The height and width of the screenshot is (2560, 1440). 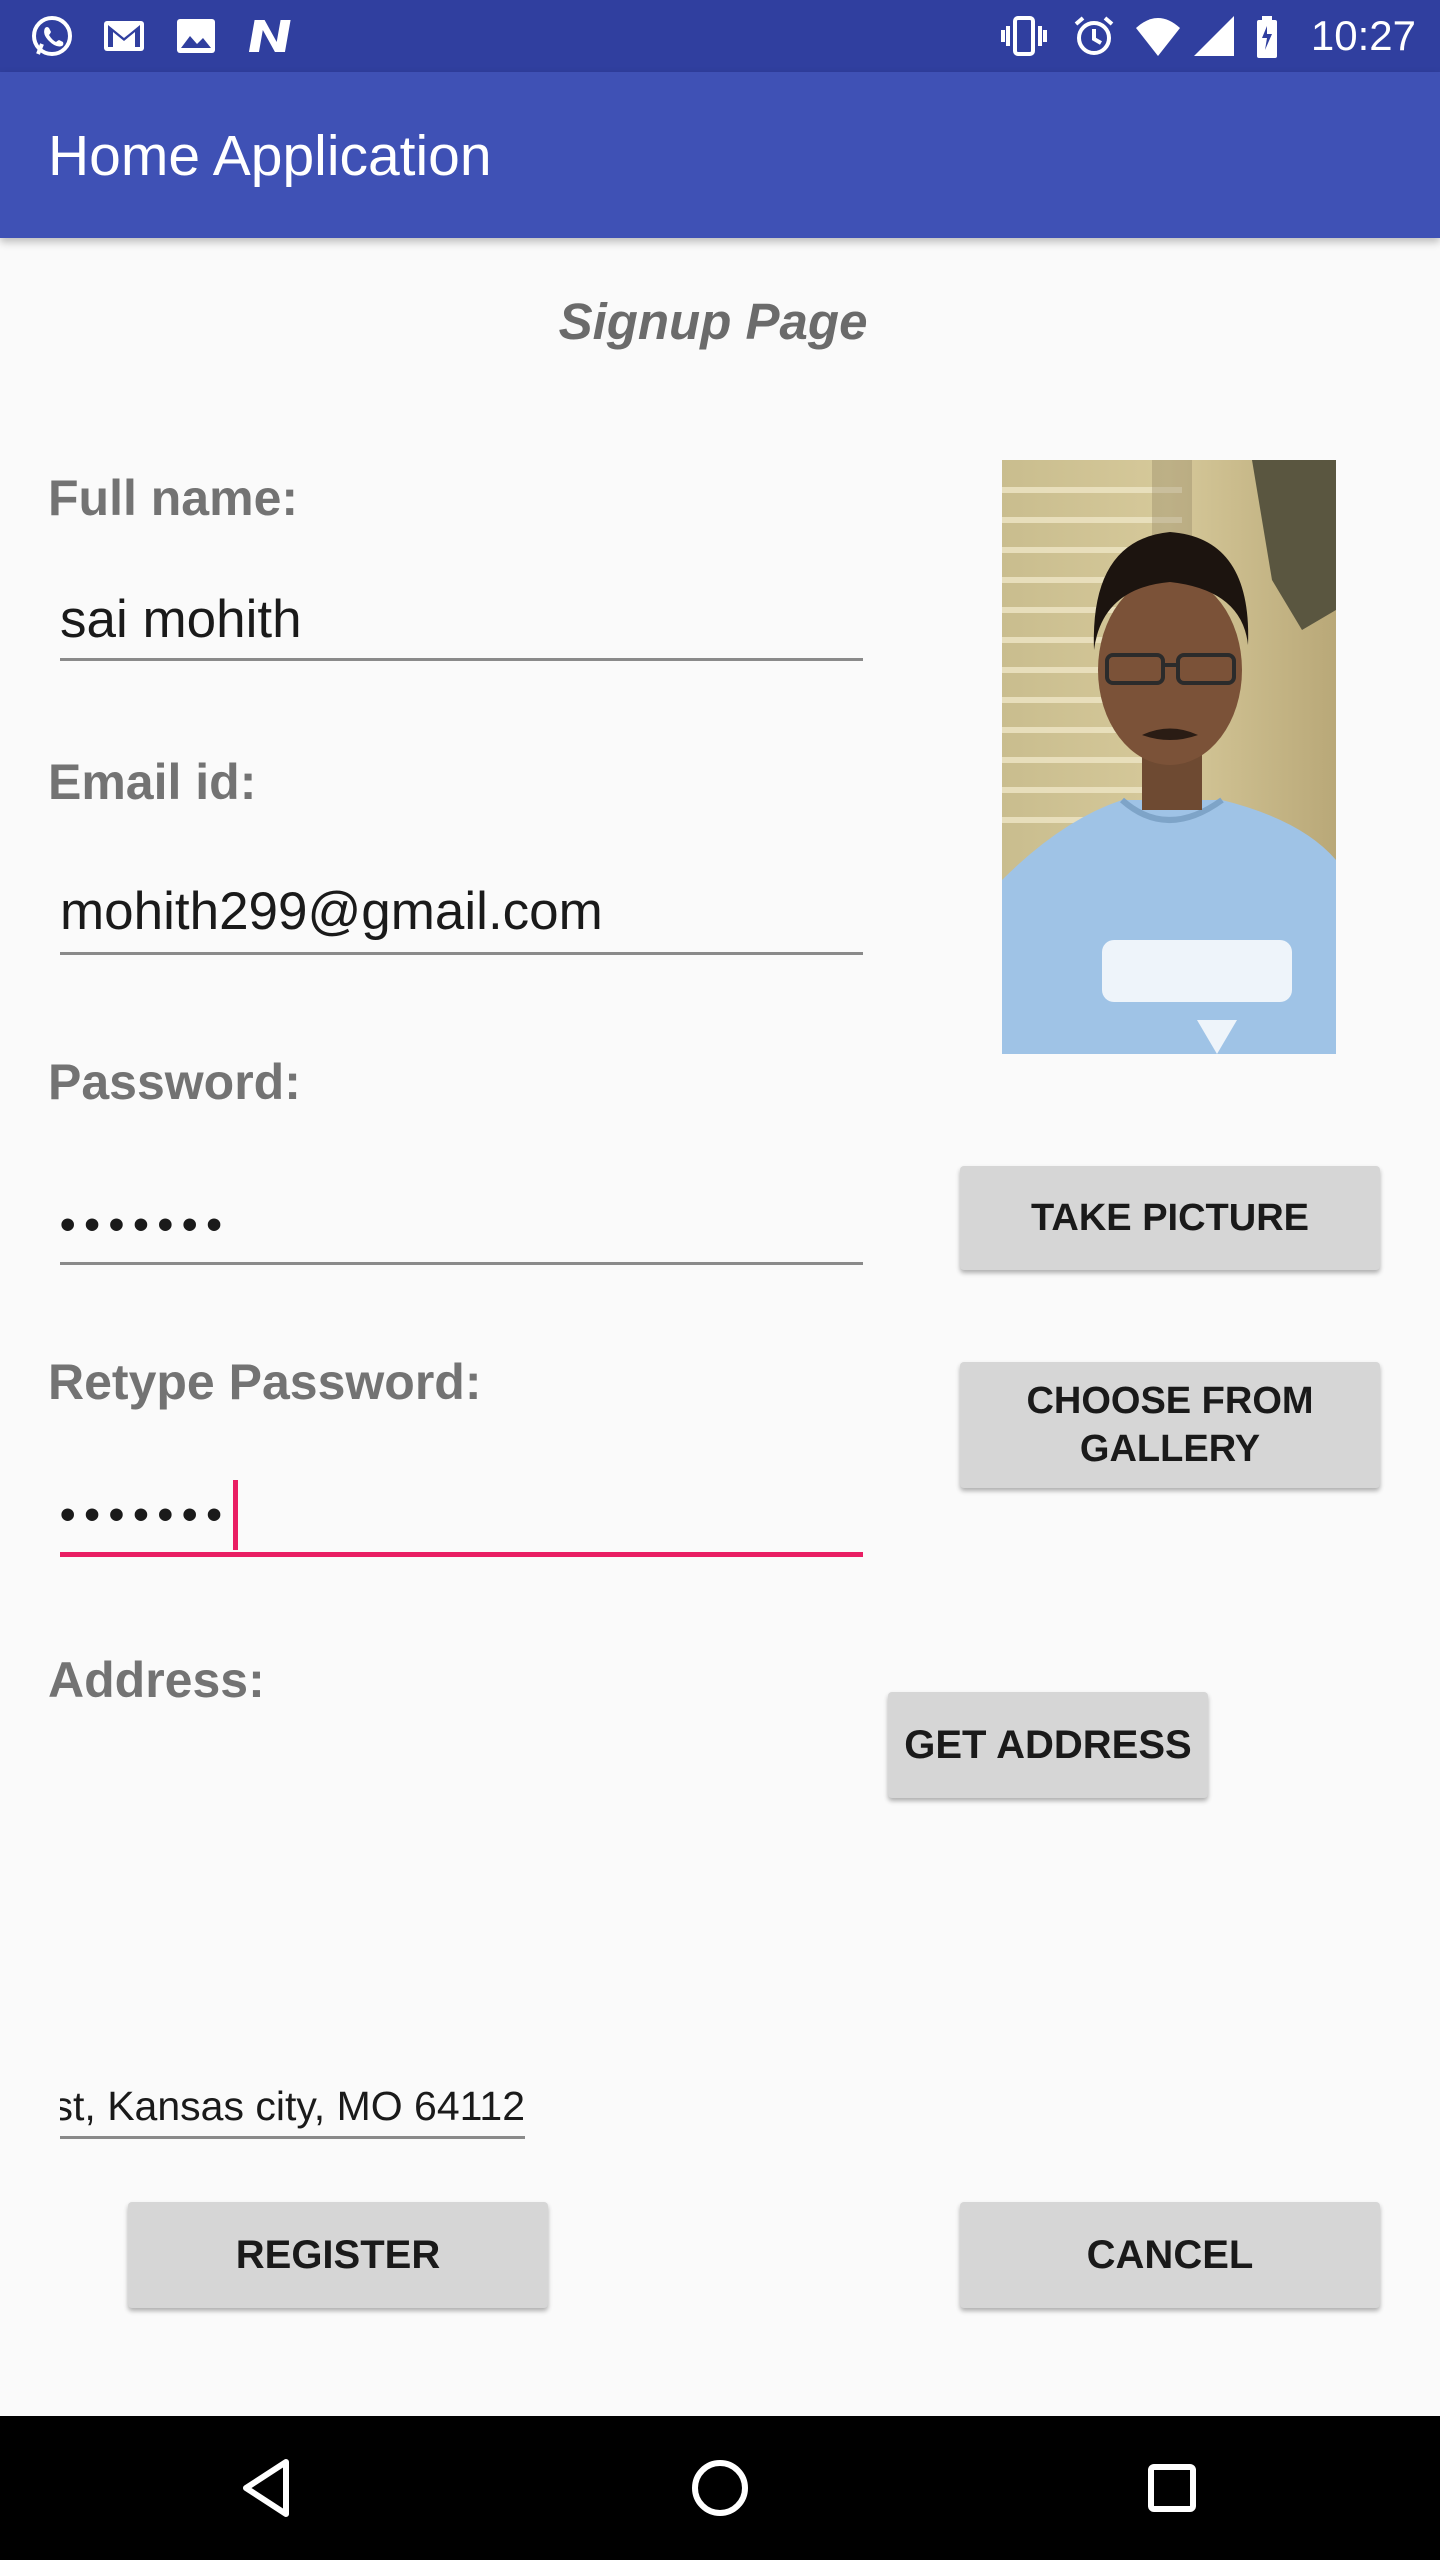 What do you see at coordinates (720, 155) in the screenshot?
I see `app-bar: Home Application` at bounding box center [720, 155].